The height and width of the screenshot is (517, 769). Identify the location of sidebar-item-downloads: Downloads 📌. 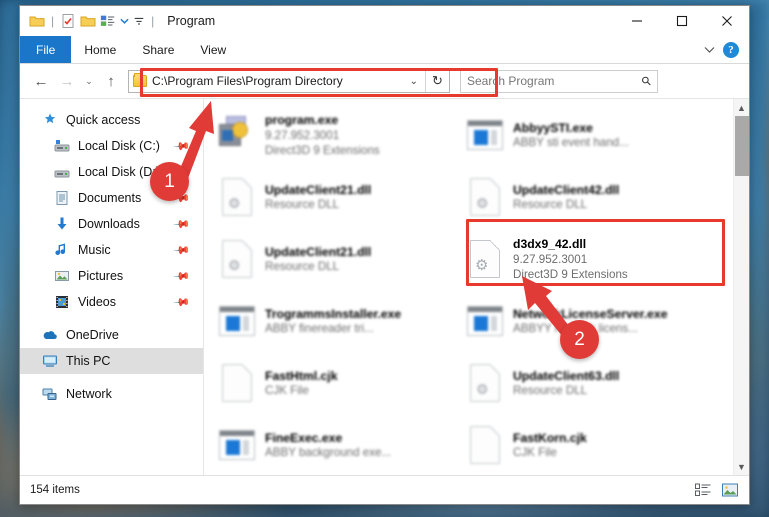
(111, 224).